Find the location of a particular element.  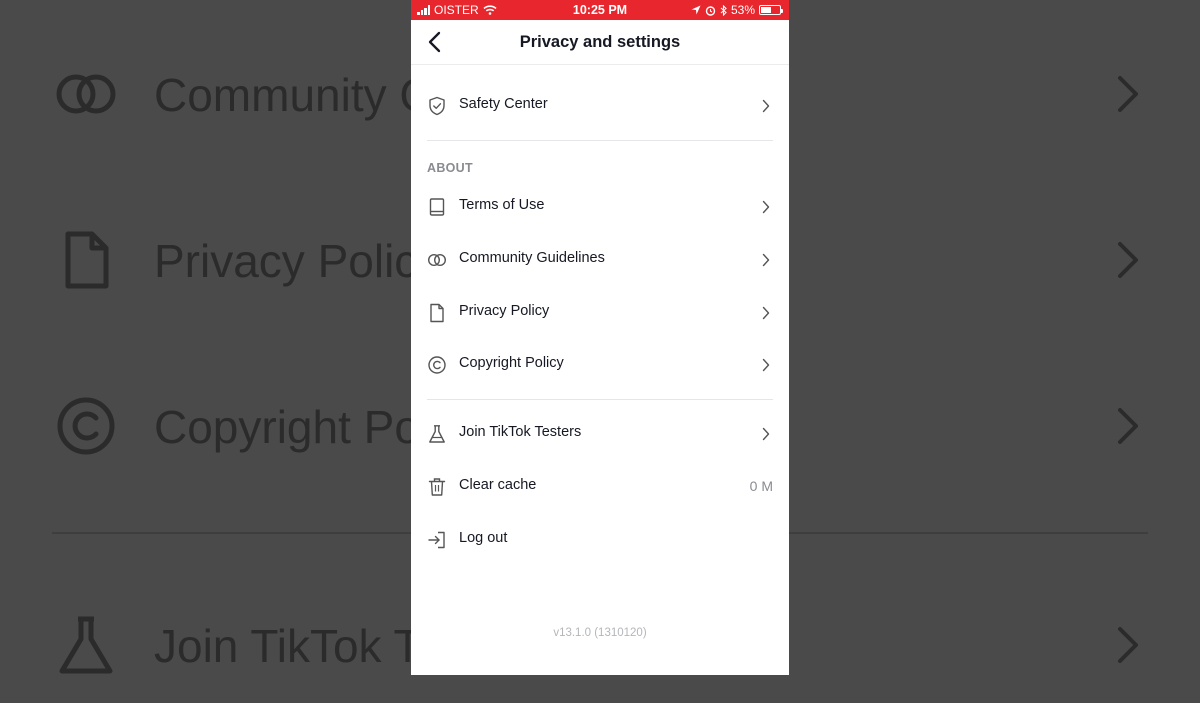

bg-label-copyright: Copyright Po is located at coordinates (287, 427).